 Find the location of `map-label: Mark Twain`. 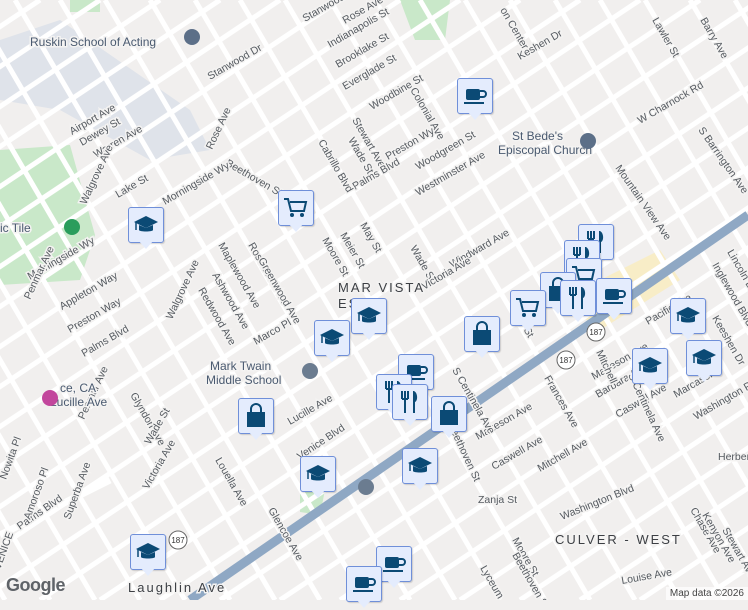

map-label: Mark Twain is located at coordinates (240, 366).